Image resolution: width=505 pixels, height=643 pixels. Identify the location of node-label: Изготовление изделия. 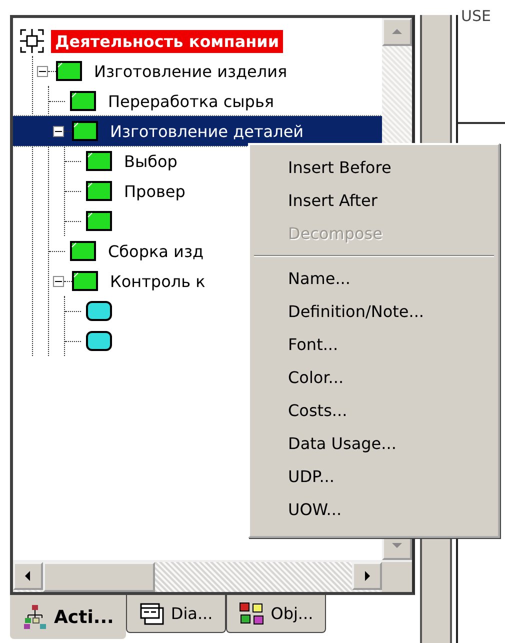
(191, 71).